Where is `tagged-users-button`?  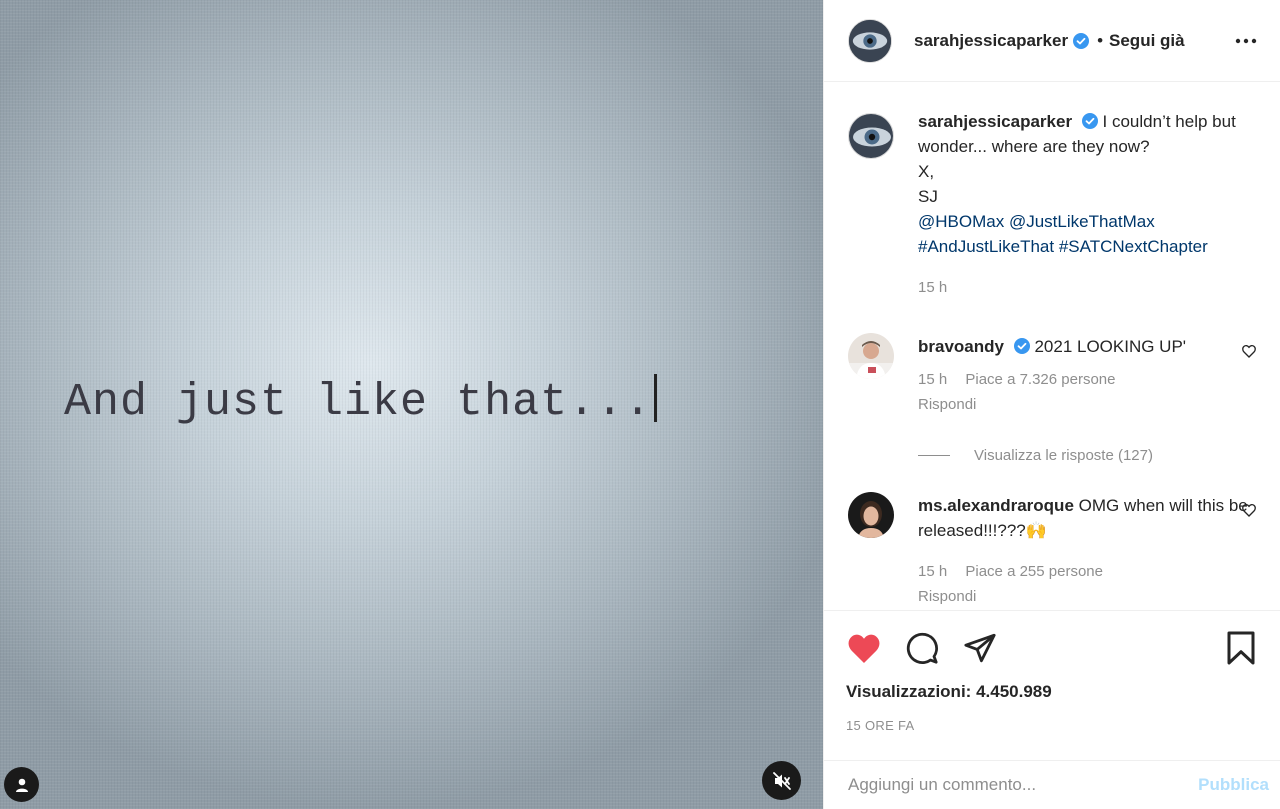 tagged-users-button is located at coordinates (21, 784).